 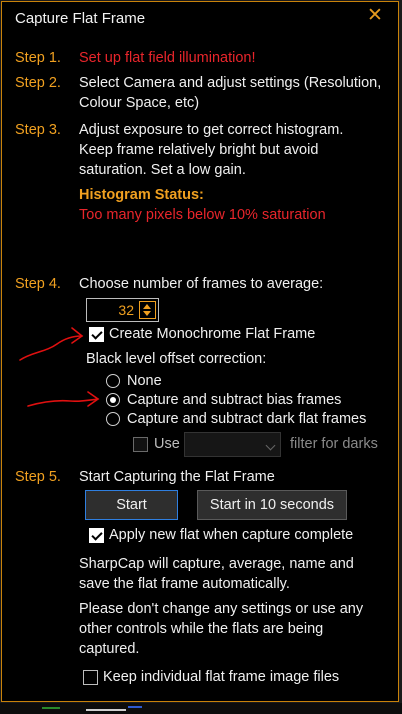 What do you see at coordinates (51, 708) in the screenshot?
I see `background-line-green` at bounding box center [51, 708].